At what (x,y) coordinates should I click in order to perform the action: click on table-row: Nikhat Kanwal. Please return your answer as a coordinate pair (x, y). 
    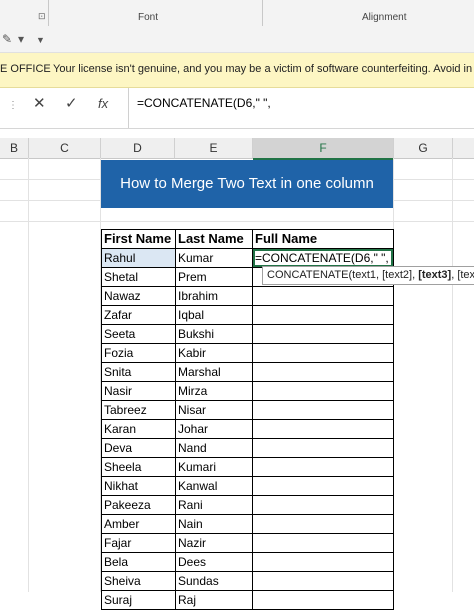
    Looking at the image, I should click on (247, 486).